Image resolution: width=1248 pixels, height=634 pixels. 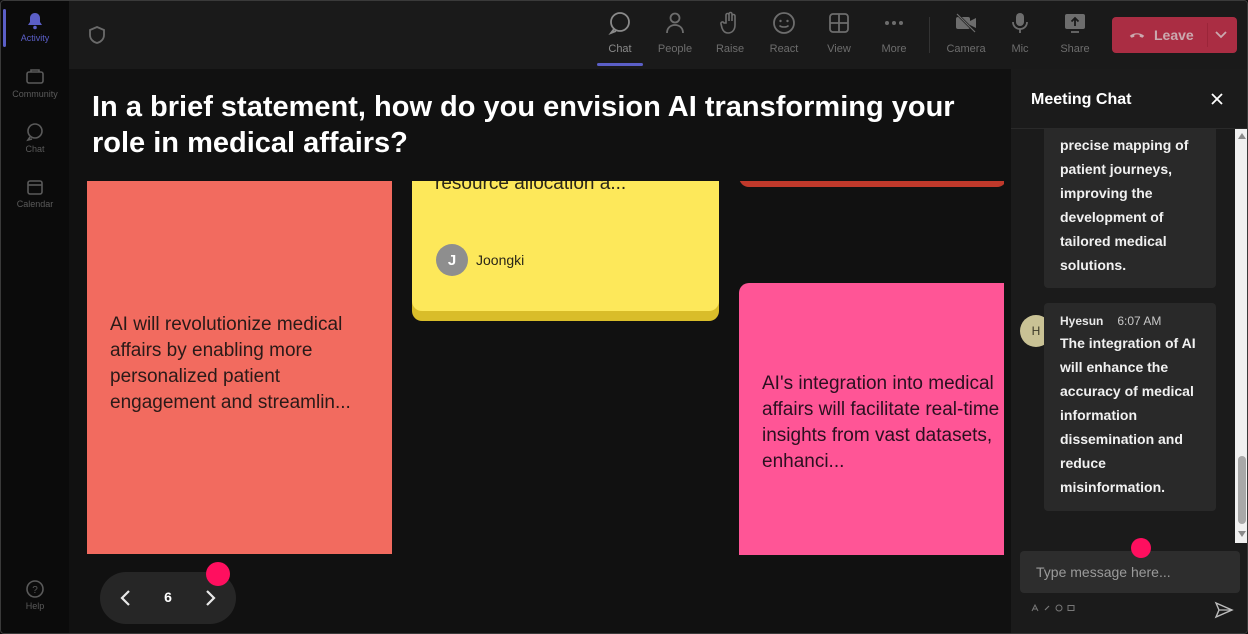 What do you see at coordinates (675, 49) in the screenshot?
I see `toolbar-people-label: People` at bounding box center [675, 49].